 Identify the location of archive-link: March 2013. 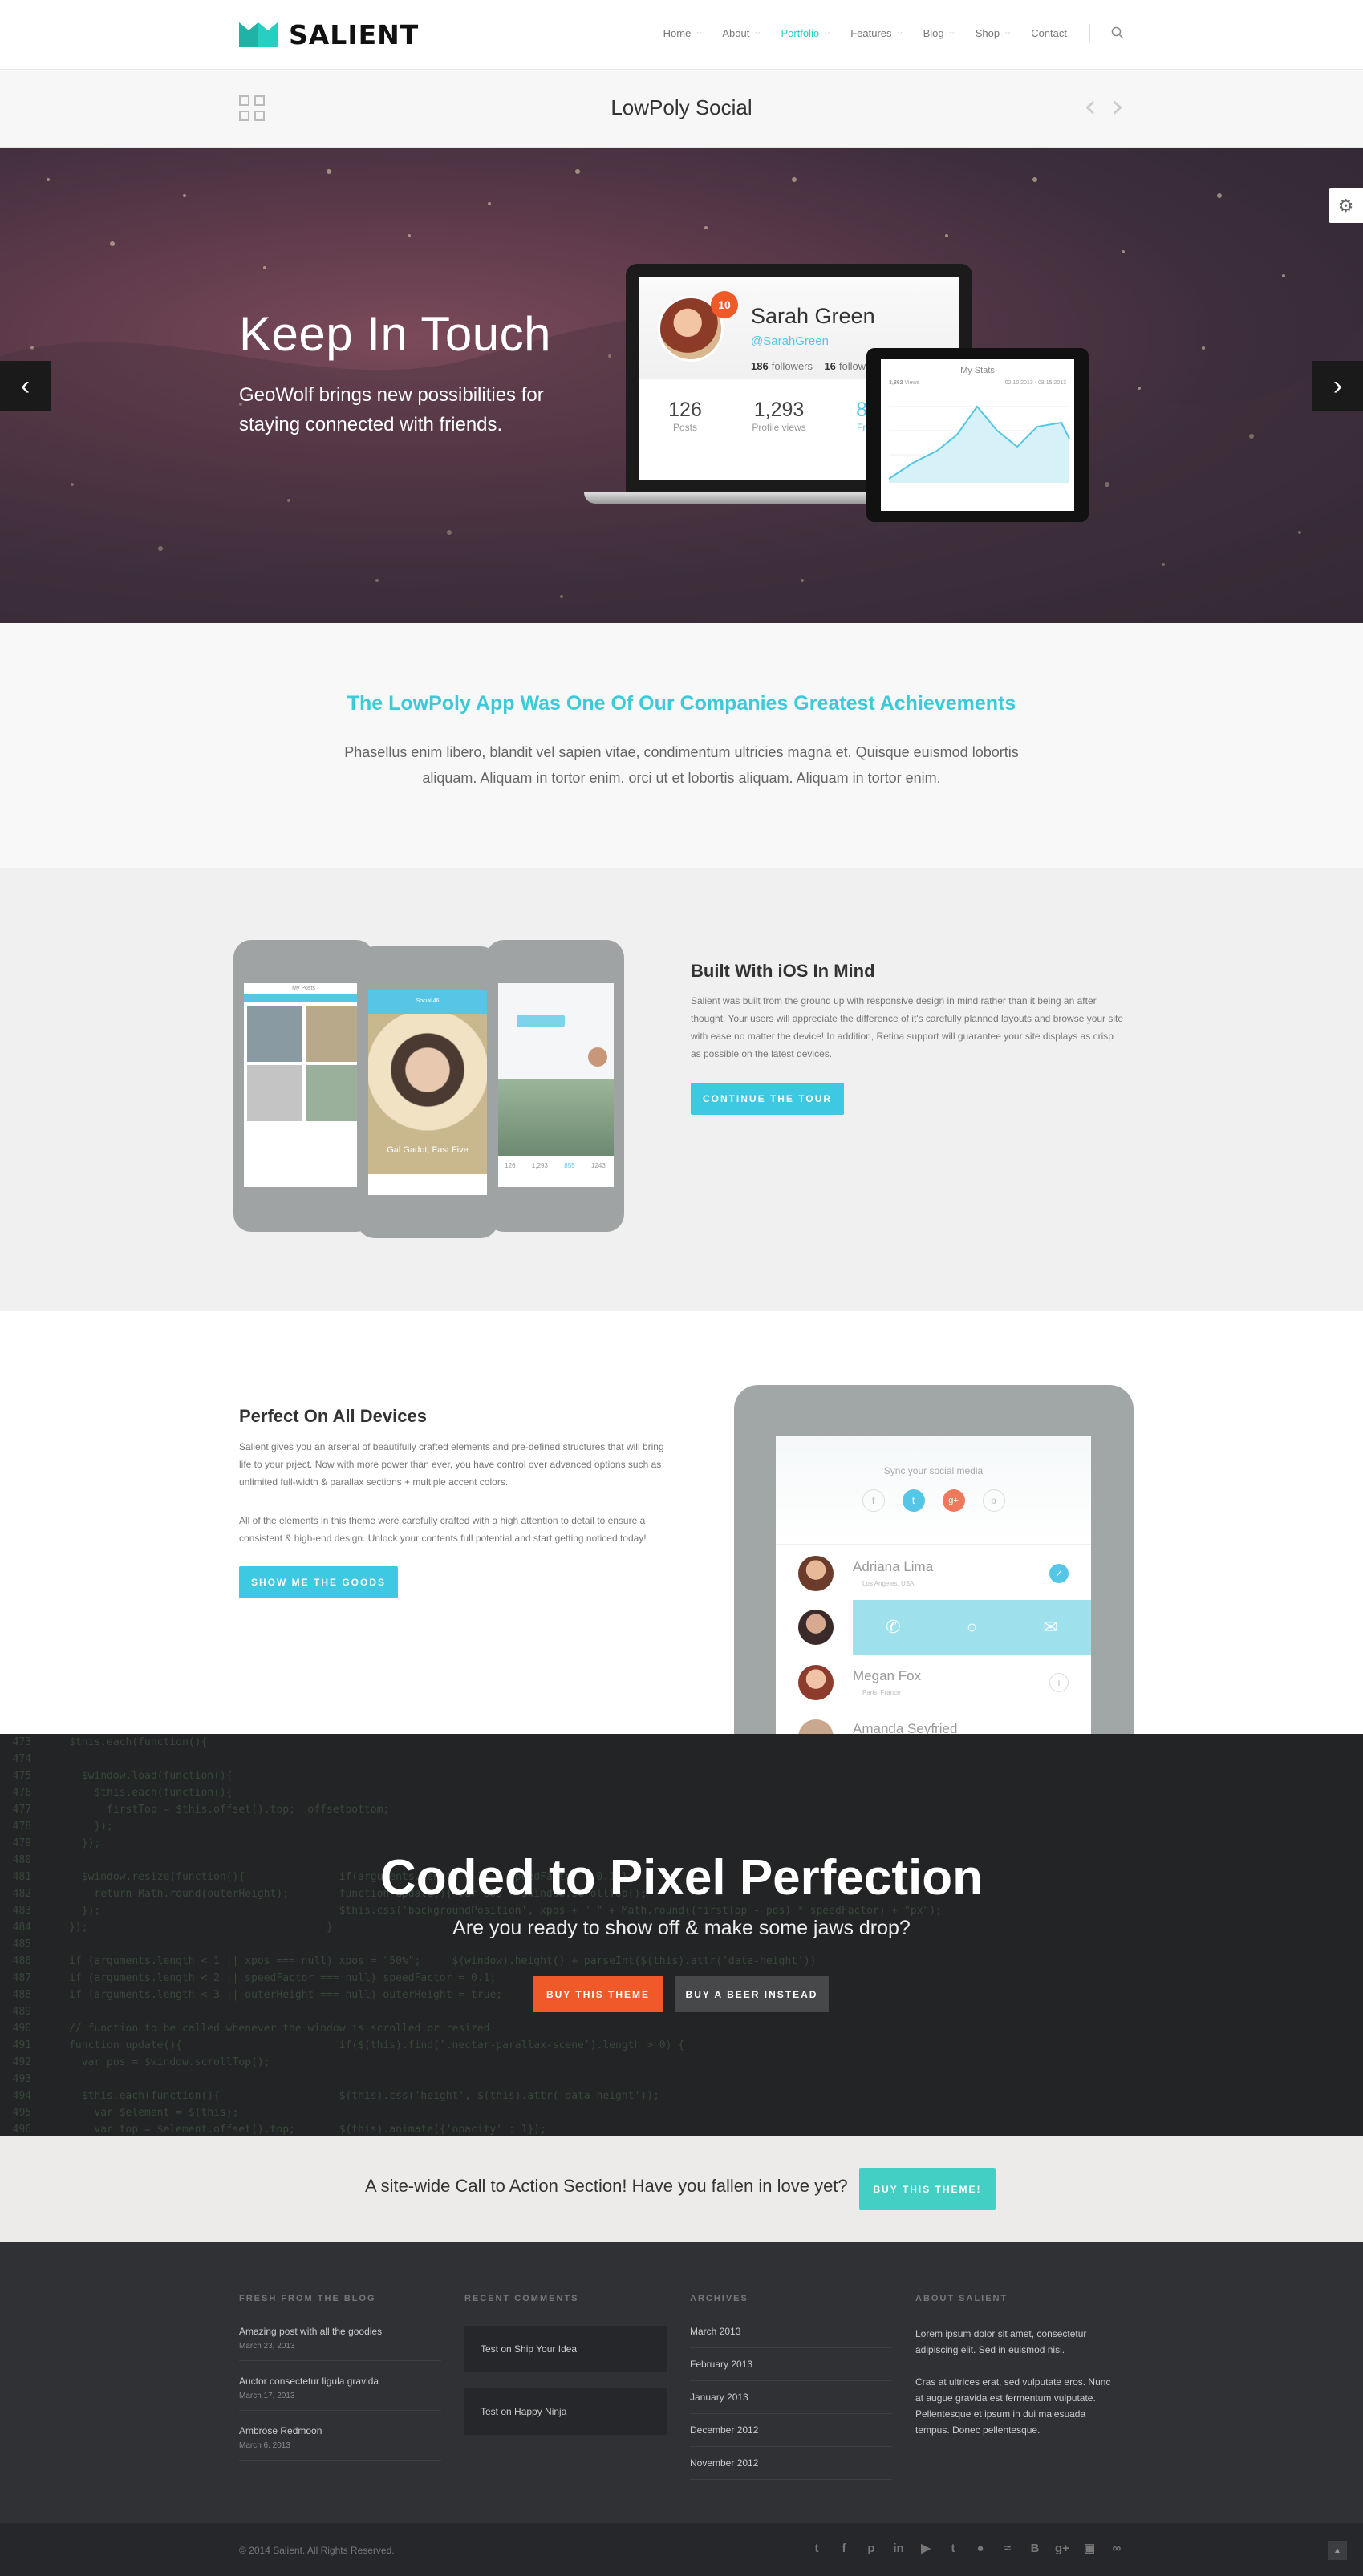
(791, 2337).